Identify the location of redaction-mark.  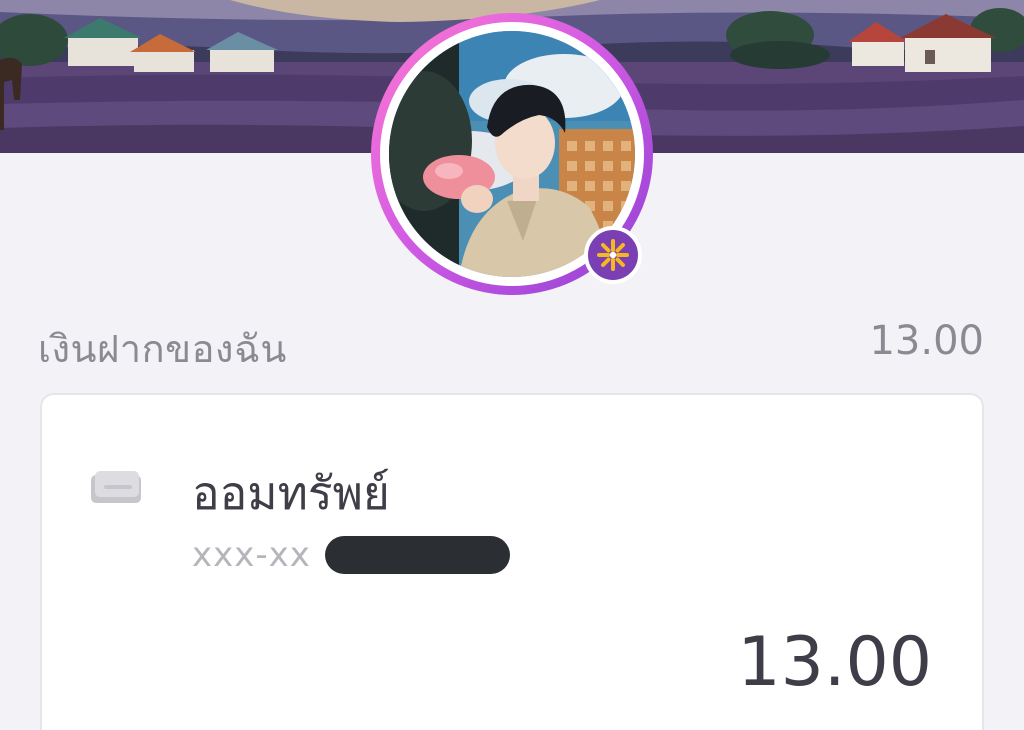
(417, 555).